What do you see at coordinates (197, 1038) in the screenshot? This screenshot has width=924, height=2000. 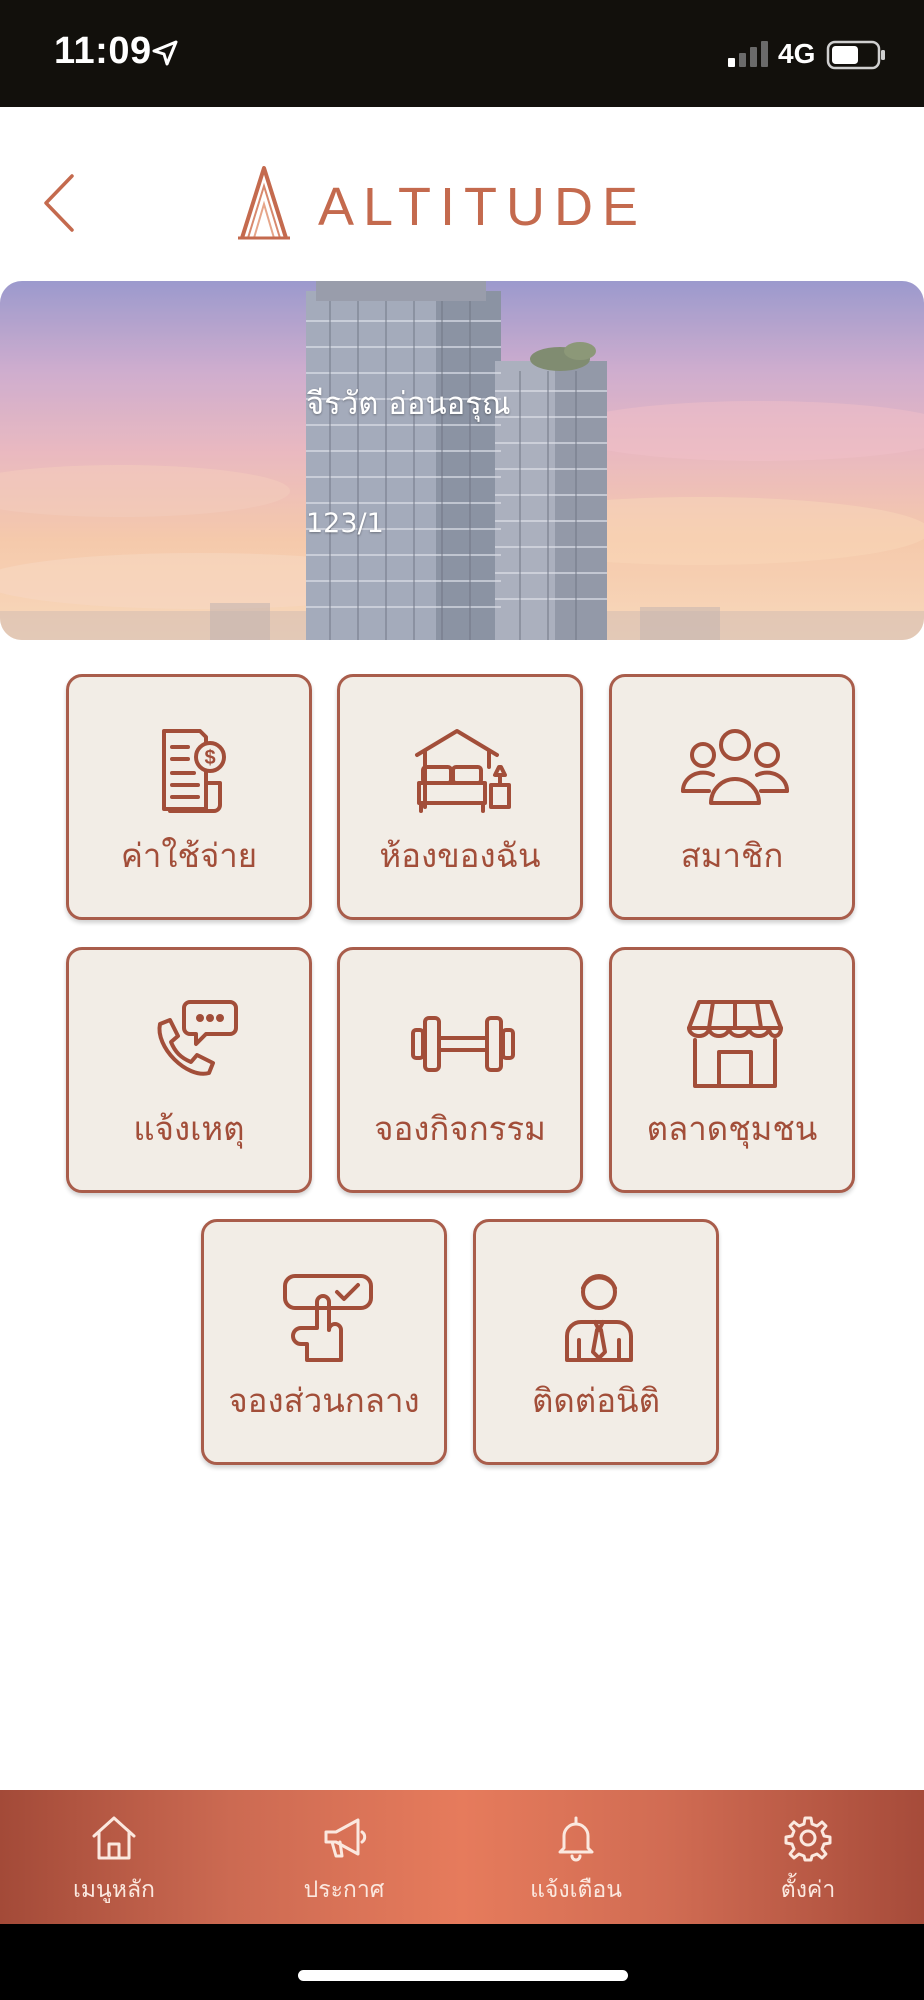 I see `phone-chat-icon` at bounding box center [197, 1038].